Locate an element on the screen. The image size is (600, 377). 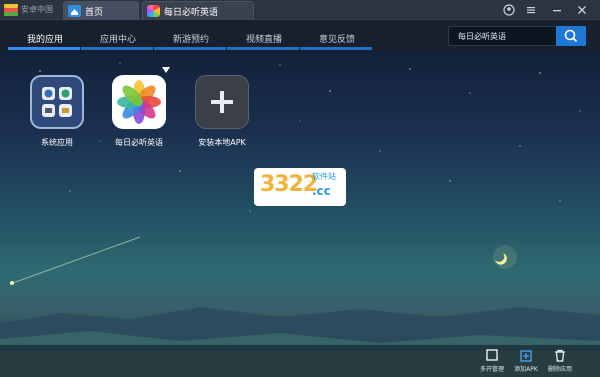
nav-item-app-center: 应用中心 is located at coordinates (118, 36).